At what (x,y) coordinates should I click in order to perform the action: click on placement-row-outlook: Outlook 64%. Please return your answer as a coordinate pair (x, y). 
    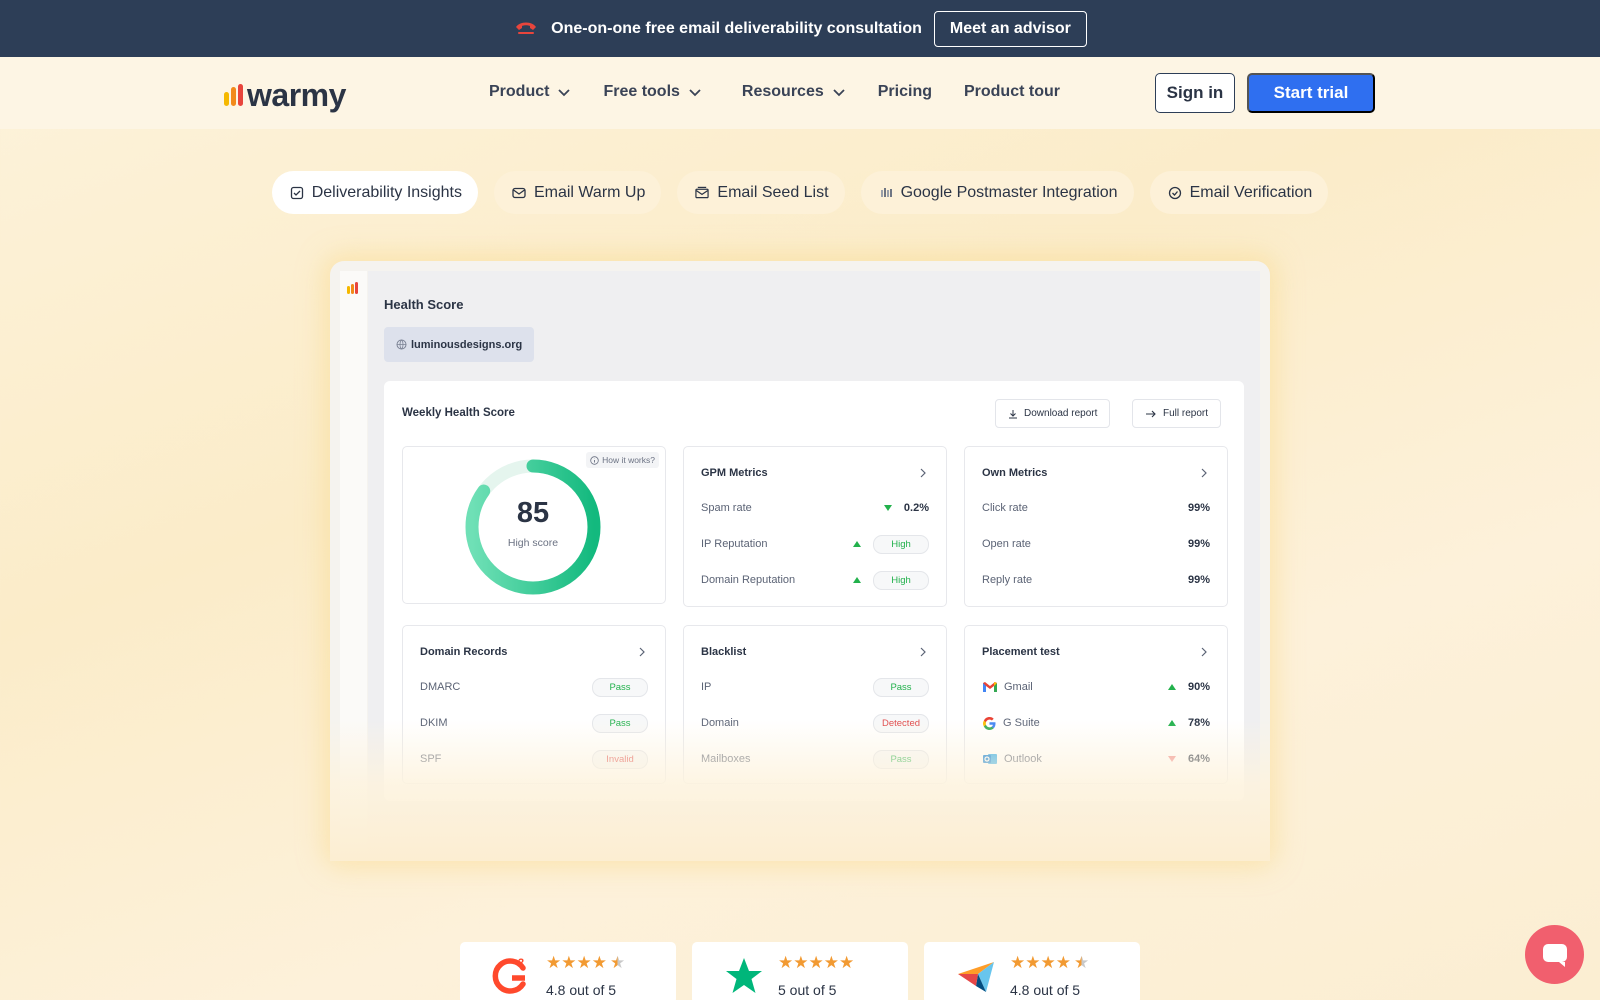
    Looking at the image, I should click on (1096, 759).